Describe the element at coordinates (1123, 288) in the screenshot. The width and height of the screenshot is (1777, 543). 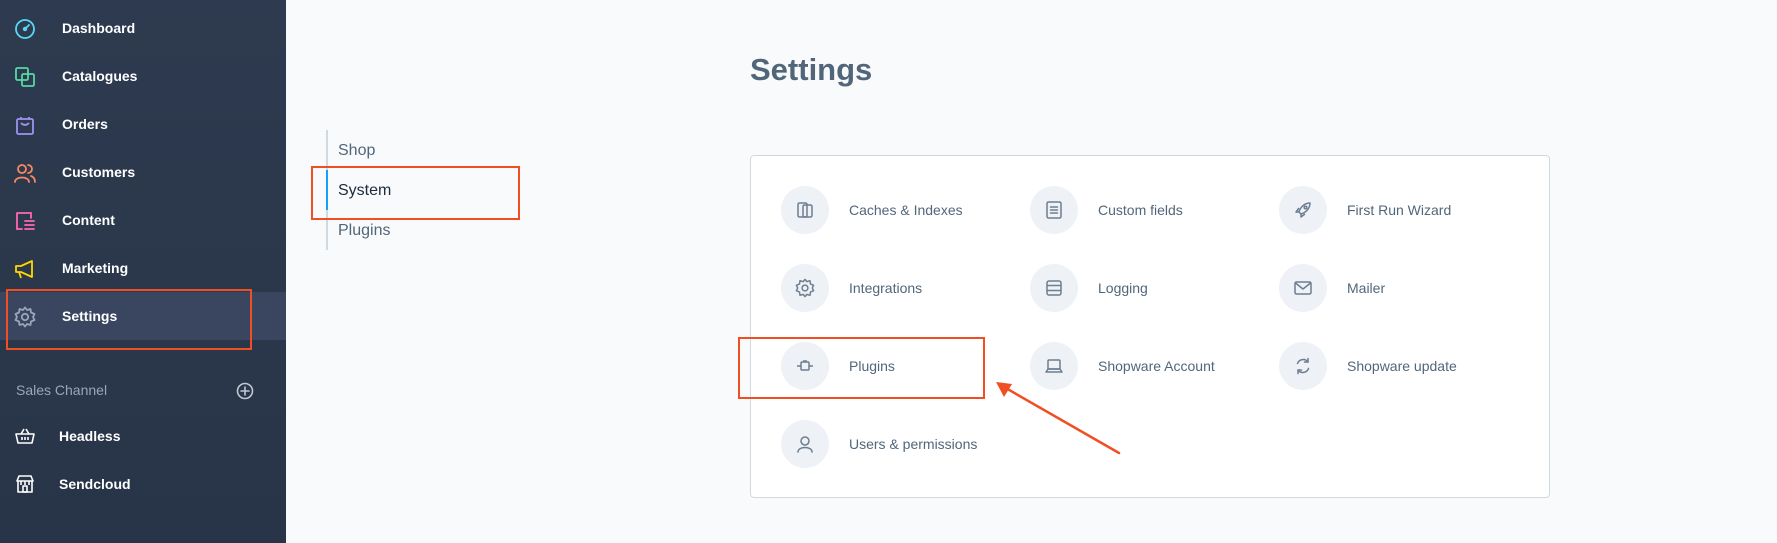
I see `setting-label: Logging` at that location.